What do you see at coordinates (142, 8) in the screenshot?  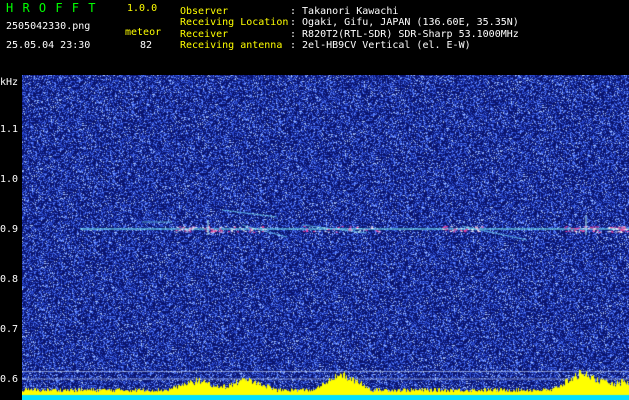 I see `app-version: 1.0.0` at bounding box center [142, 8].